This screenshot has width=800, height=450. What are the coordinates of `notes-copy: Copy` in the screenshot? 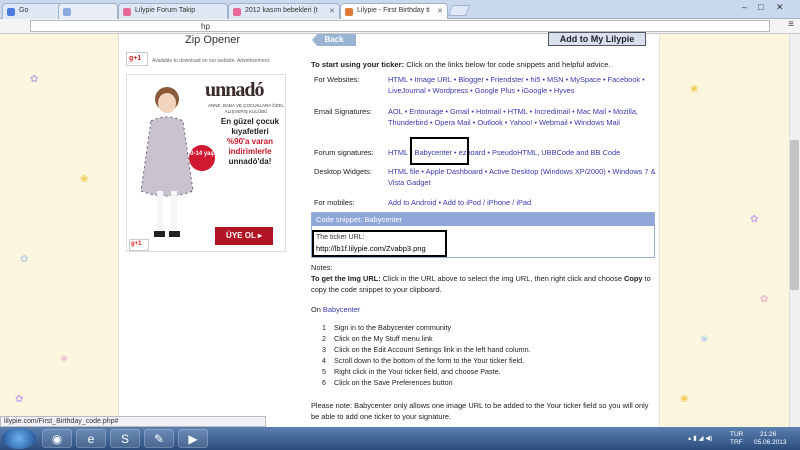 It's located at (633, 278).